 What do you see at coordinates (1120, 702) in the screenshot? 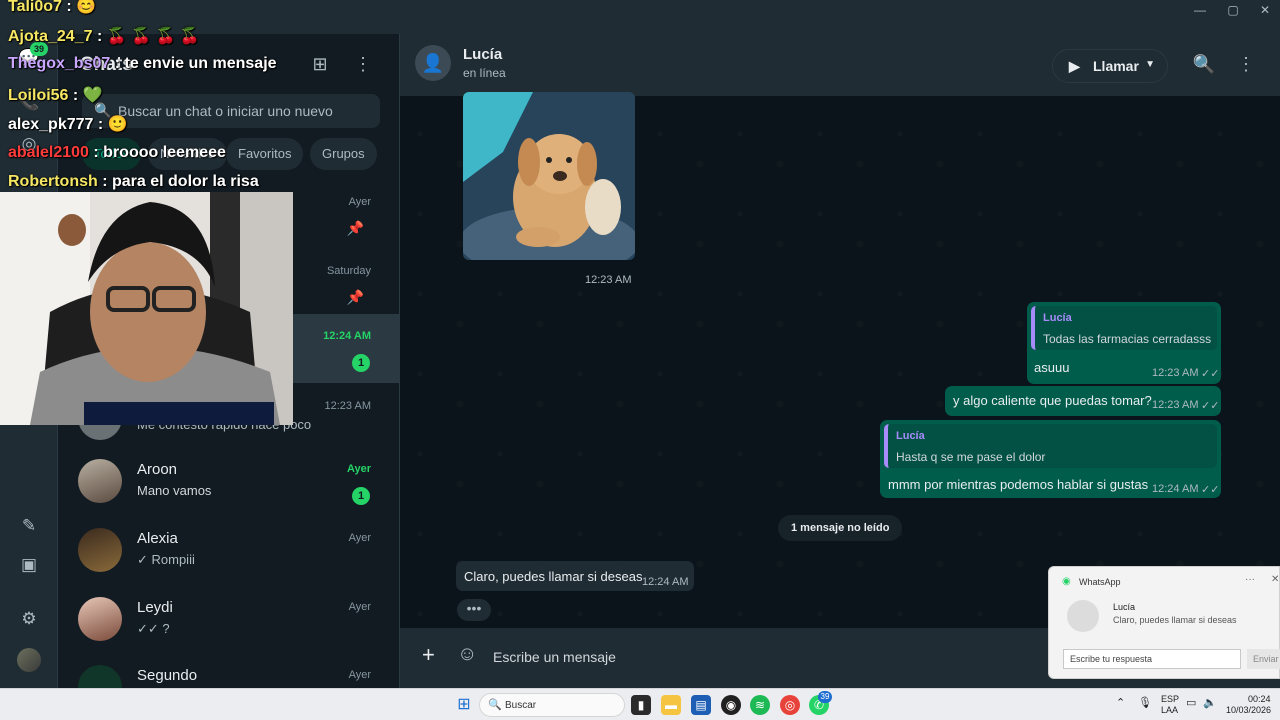
I see `chevron-up-icon: ⌃` at bounding box center [1120, 702].